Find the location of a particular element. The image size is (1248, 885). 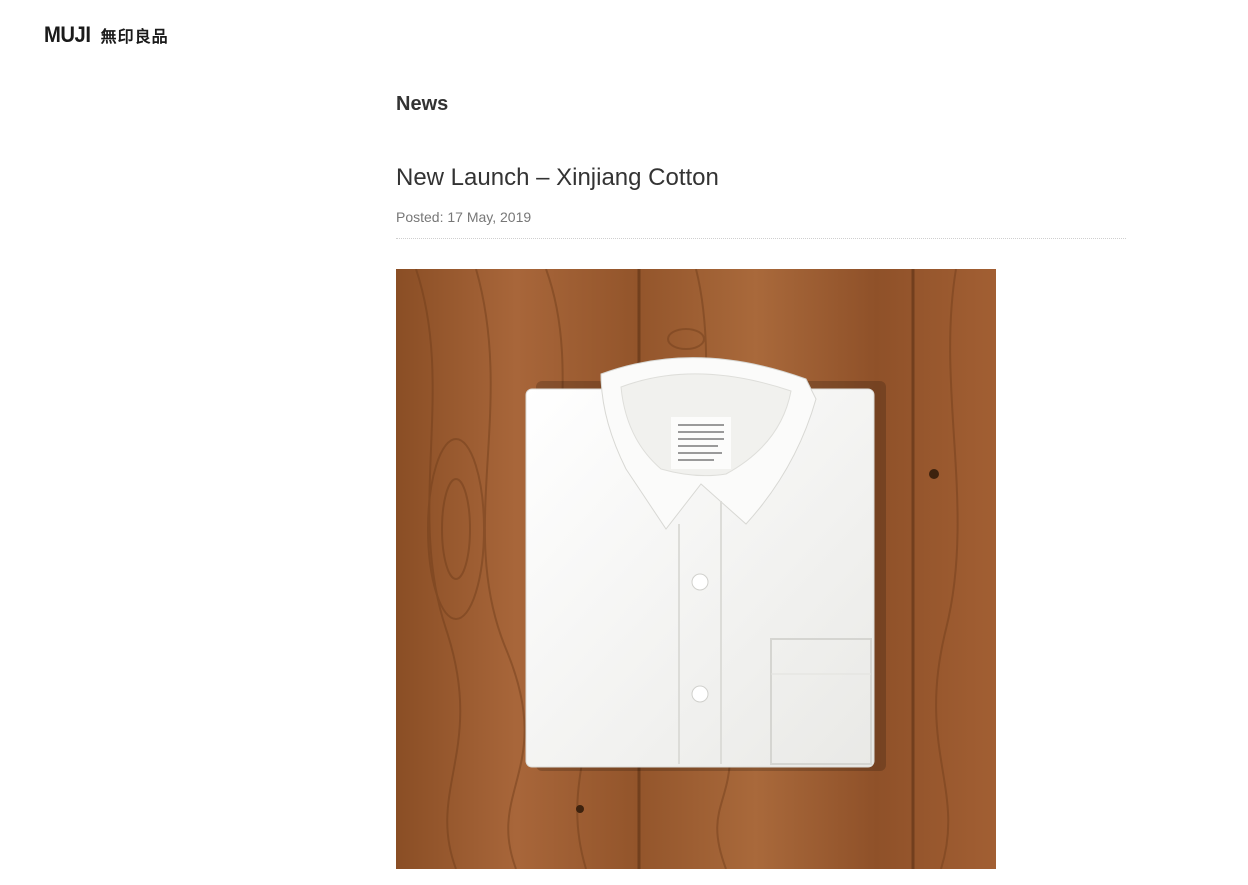

post-title: New Launch – Xinjiang Cotton is located at coordinates (557, 177).